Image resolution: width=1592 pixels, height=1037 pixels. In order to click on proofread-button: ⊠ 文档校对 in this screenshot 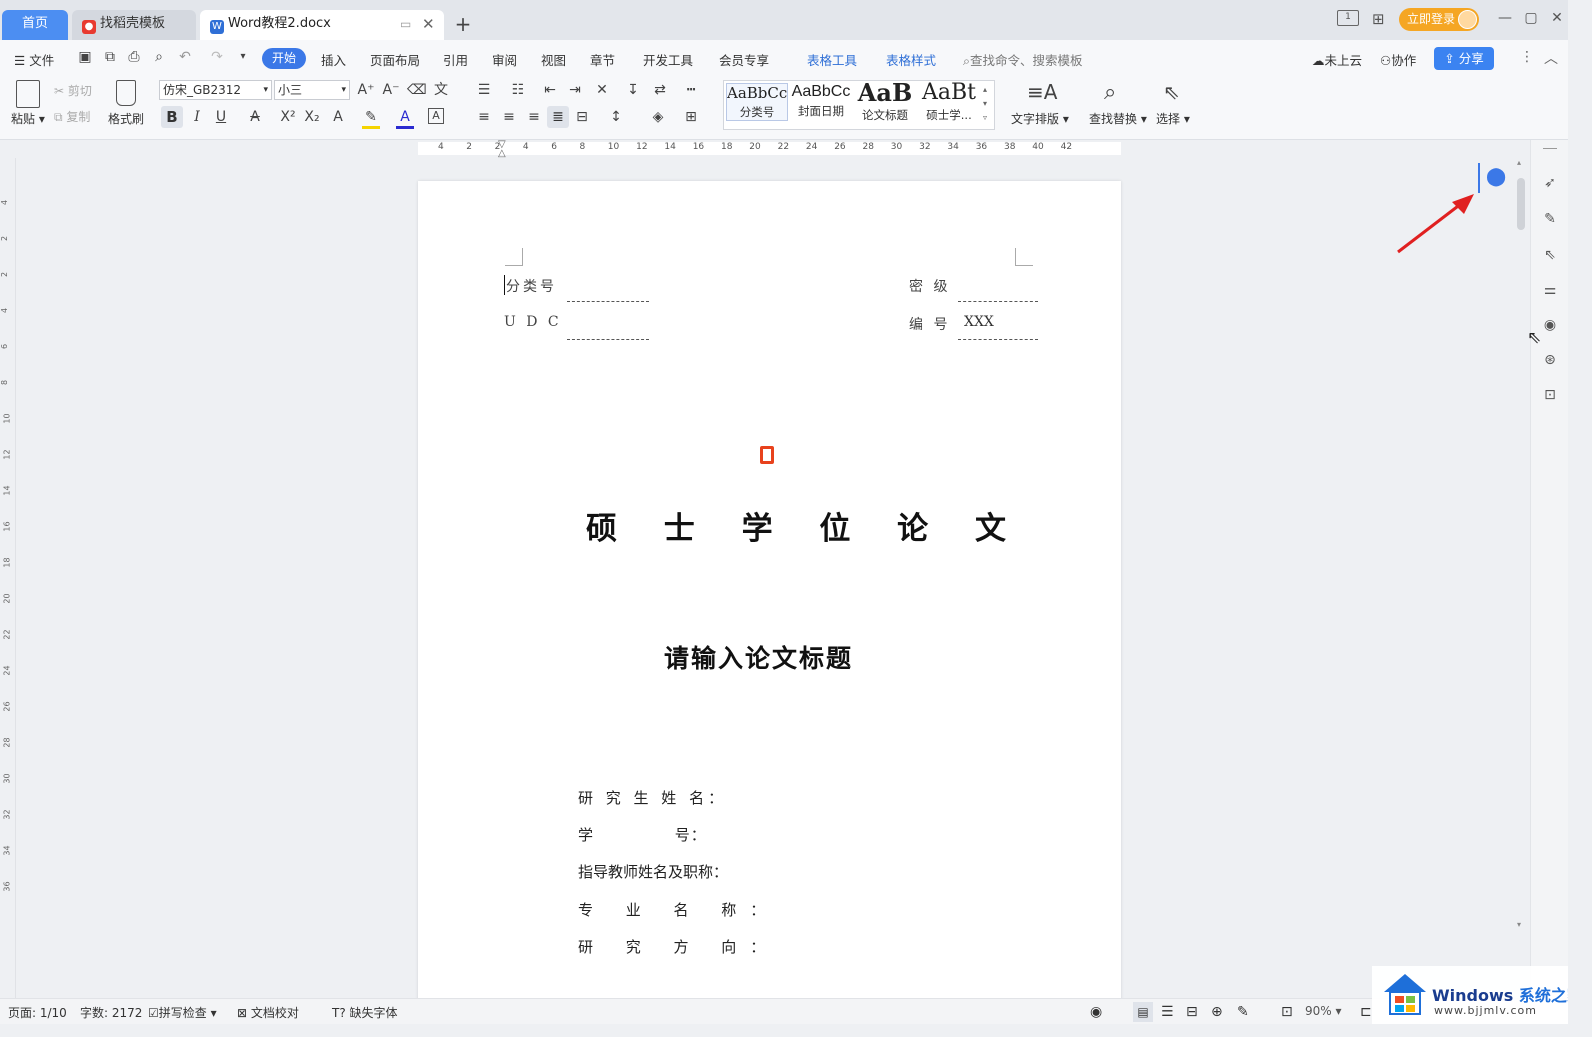, I will do `click(268, 1012)`.